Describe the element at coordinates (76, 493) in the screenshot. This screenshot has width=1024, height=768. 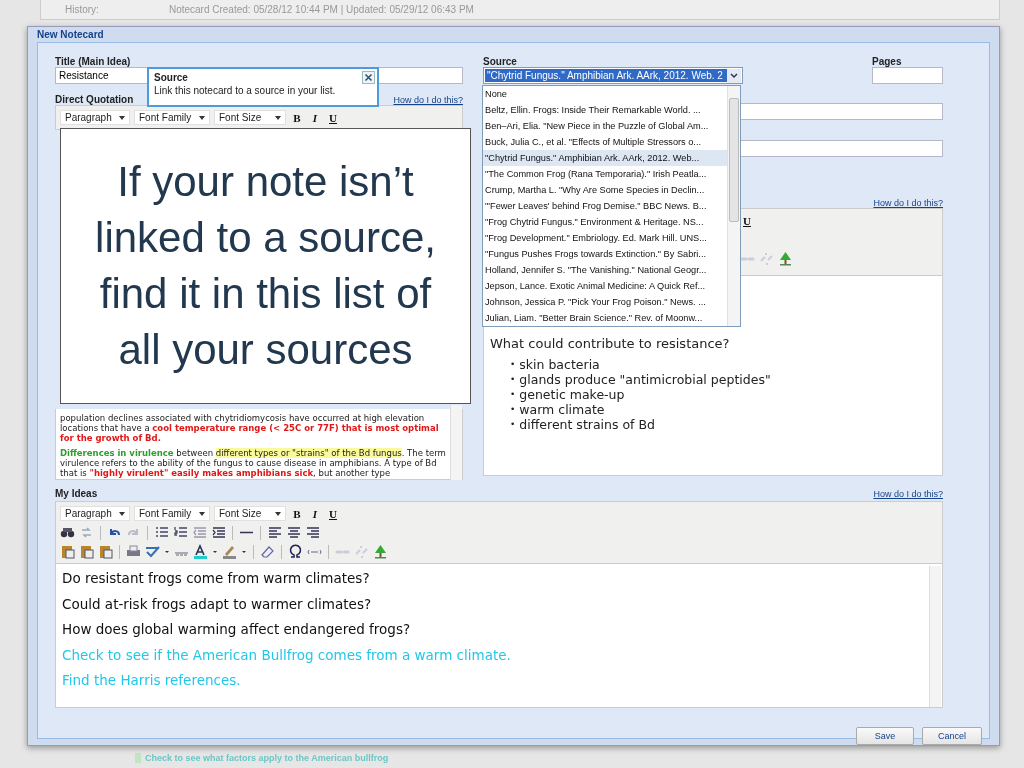
I see `ideas-label: My Ideas` at that location.